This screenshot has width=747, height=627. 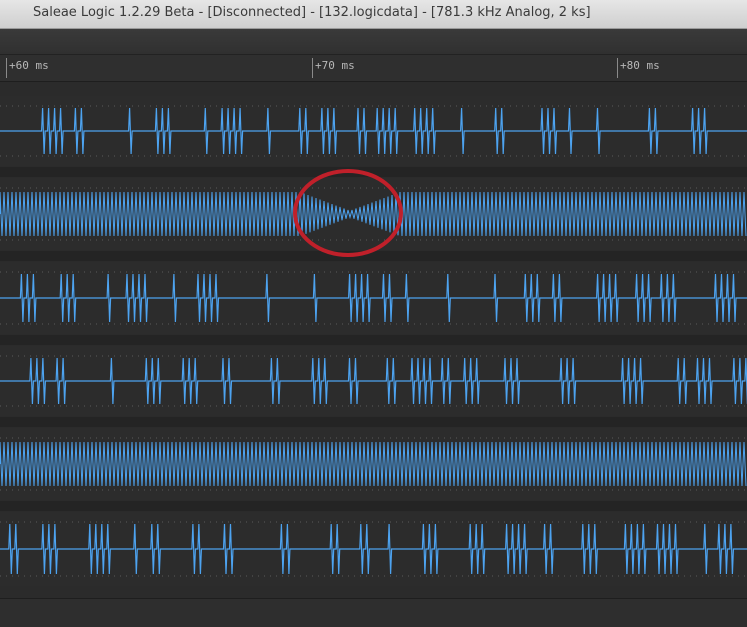 What do you see at coordinates (373, 612) in the screenshot?
I see `bottom-bar` at bounding box center [373, 612].